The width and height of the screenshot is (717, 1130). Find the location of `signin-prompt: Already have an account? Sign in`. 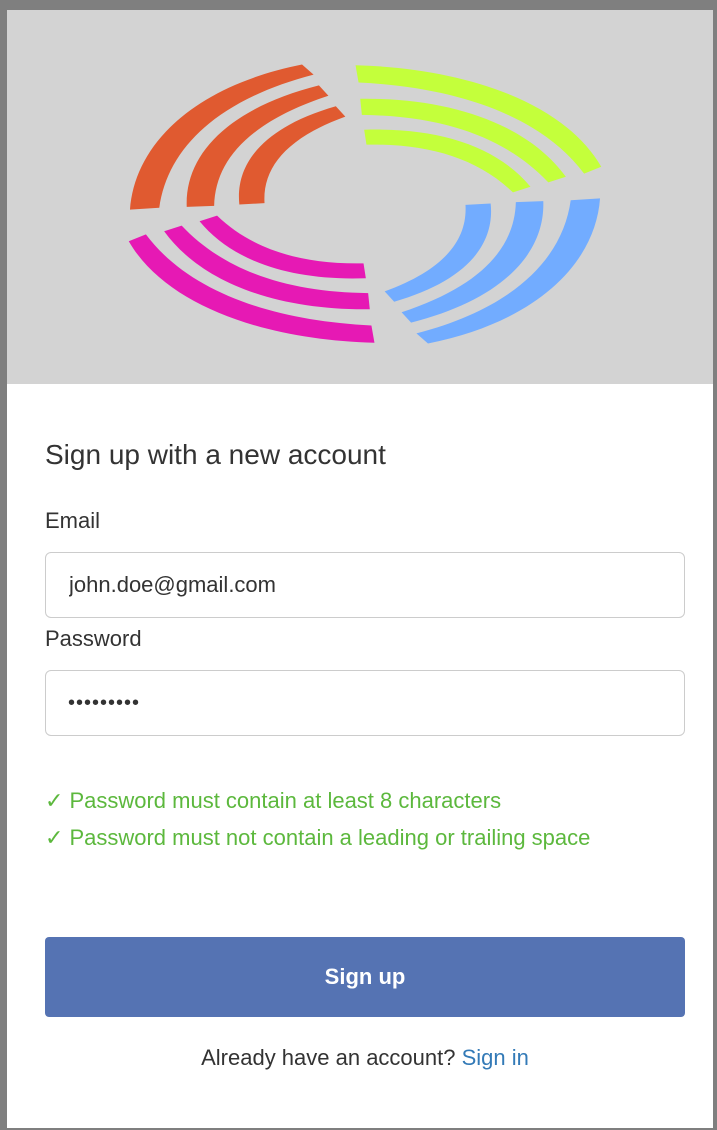

signin-prompt: Already have an account? Sign in is located at coordinates (365, 1058).